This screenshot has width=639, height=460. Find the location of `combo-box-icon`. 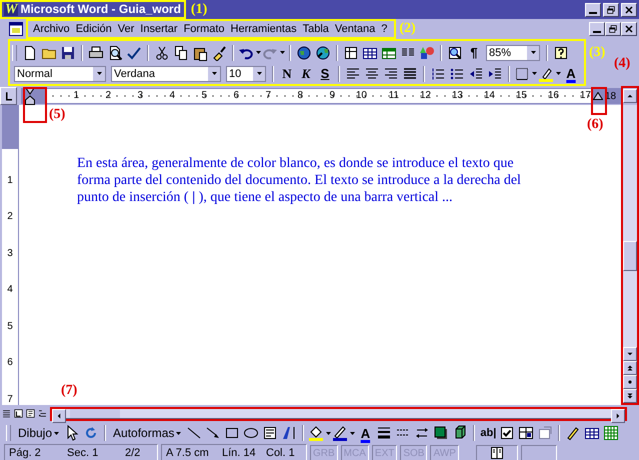

combo-box-icon is located at coordinates (526, 433).